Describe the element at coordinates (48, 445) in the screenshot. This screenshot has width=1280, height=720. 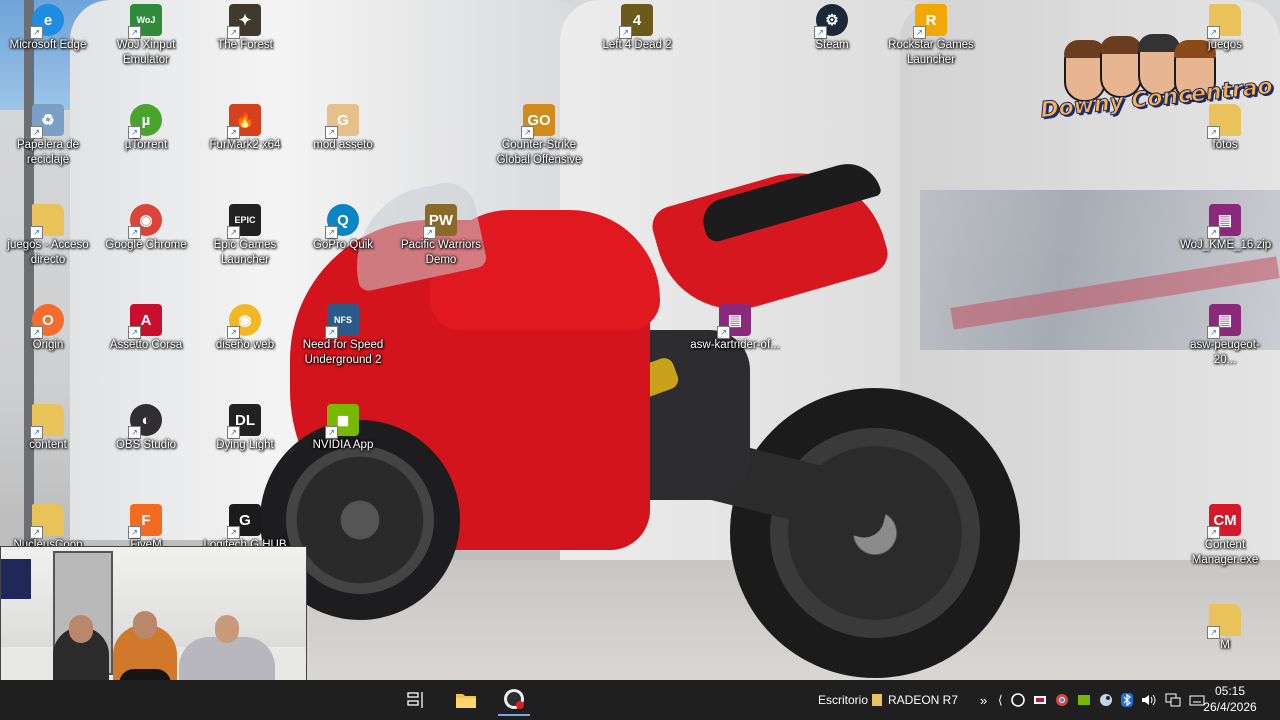
I see `desktop-icon-label: content` at that location.